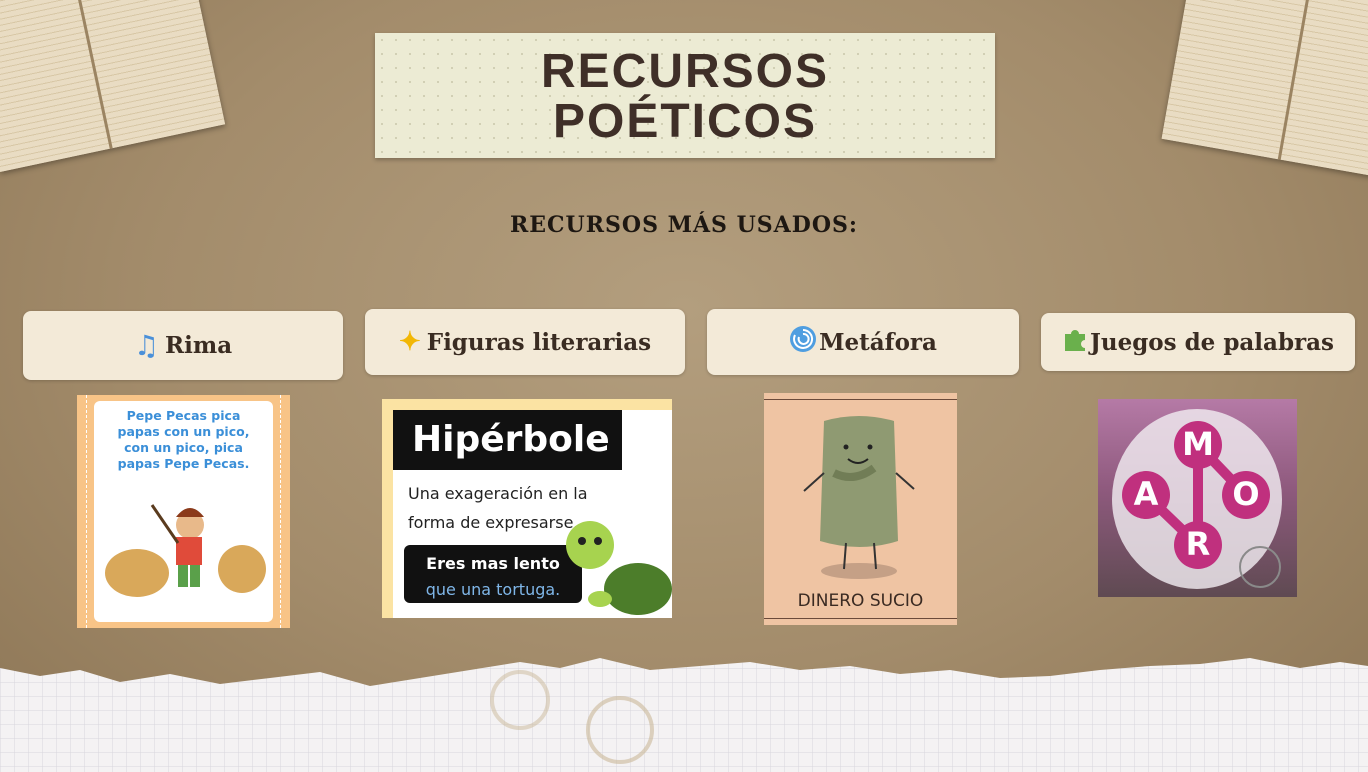 The width and height of the screenshot is (1368, 772). Describe the element at coordinates (1246, 494) in the screenshot. I see `letter-o: O` at that location.